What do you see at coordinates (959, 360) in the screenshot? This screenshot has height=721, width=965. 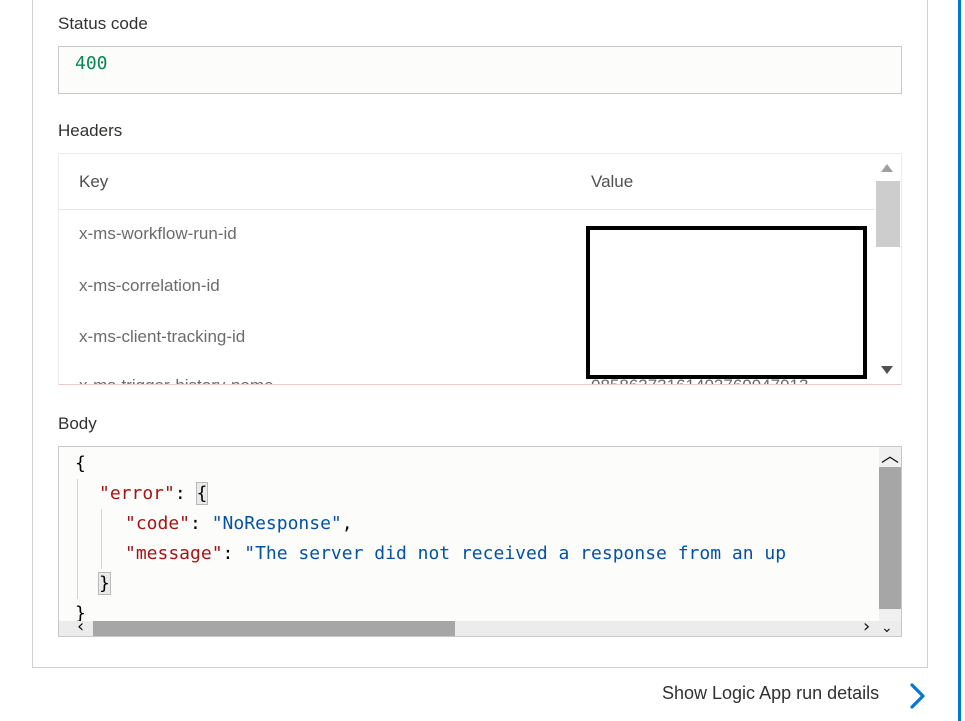 I see `right-panel-border` at bounding box center [959, 360].